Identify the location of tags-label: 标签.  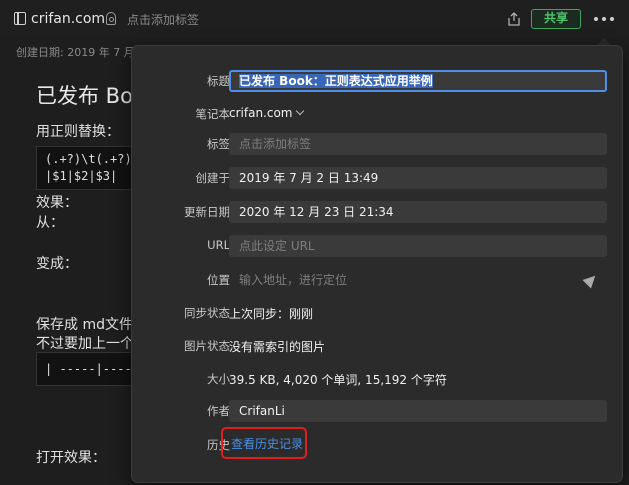
(218, 144).